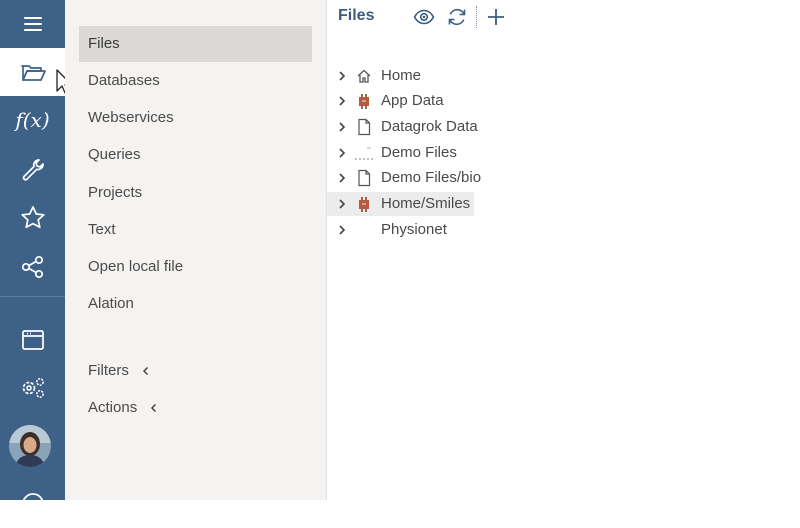  What do you see at coordinates (562, 153) in the screenshot?
I see `tree-node-demo-files: Demo Files` at bounding box center [562, 153].